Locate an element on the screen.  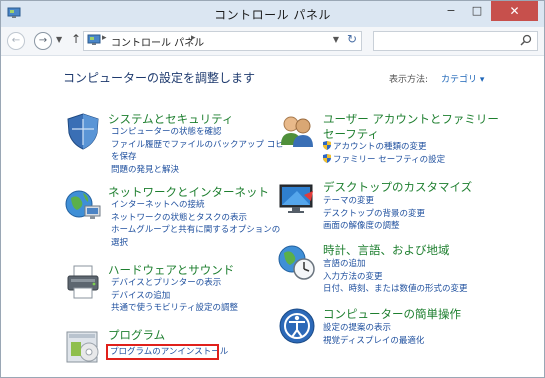
link-change-account-type: アカウントの種類の変更 is located at coordinates (384, 147).